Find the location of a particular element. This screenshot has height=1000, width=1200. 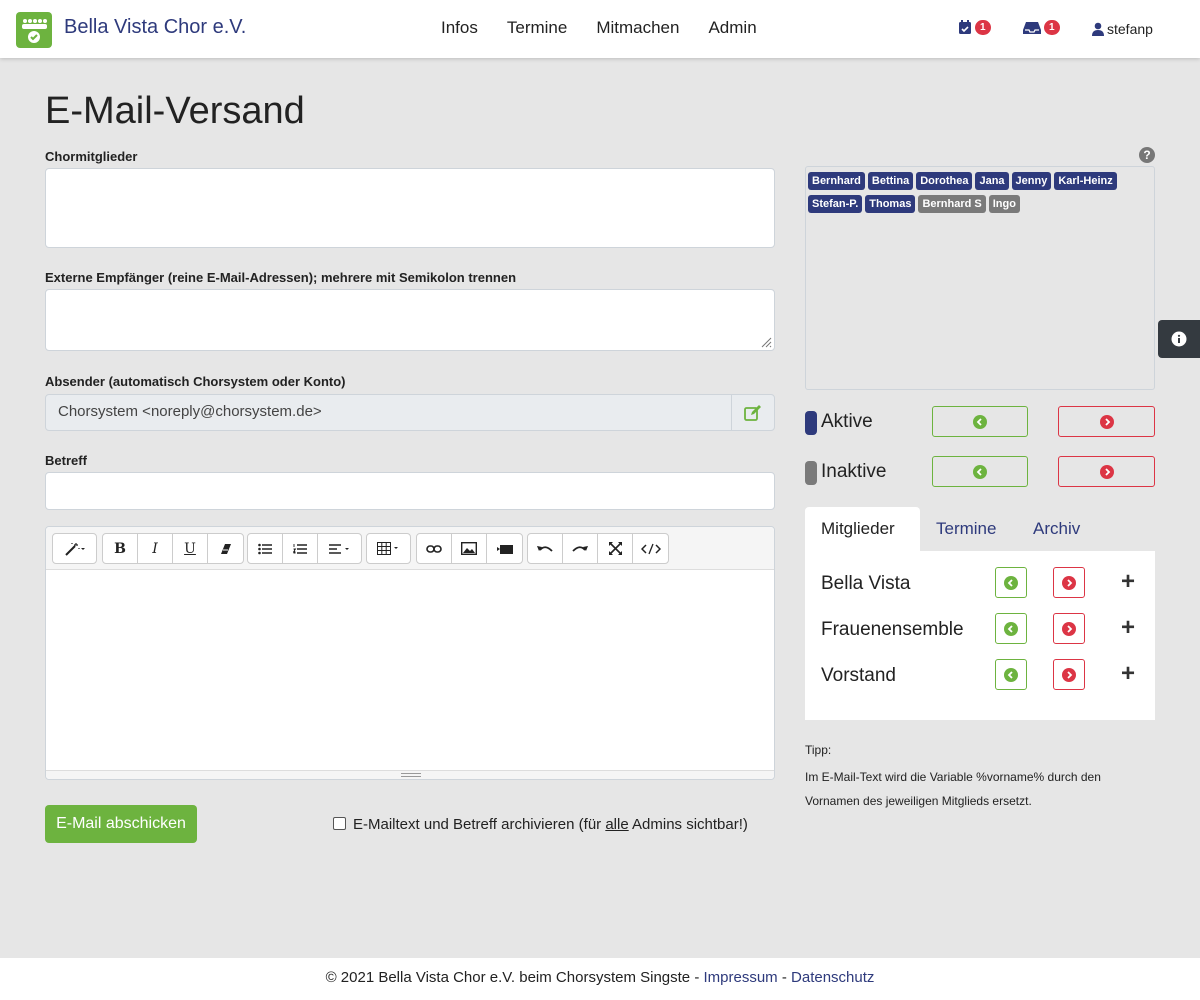

user-name: stefanp is located at coordinates (1130, 29).